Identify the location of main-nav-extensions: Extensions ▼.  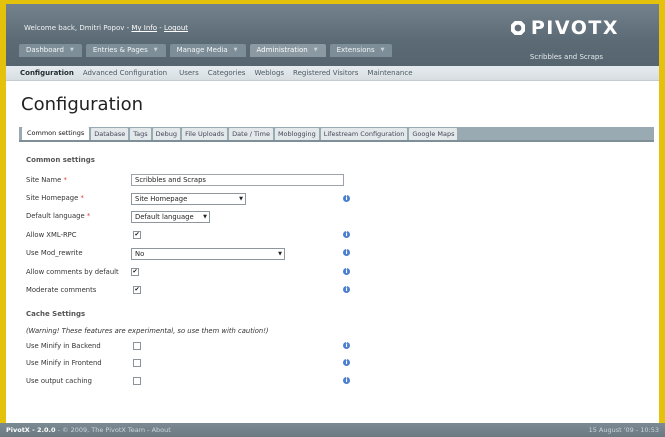
(361, 50).